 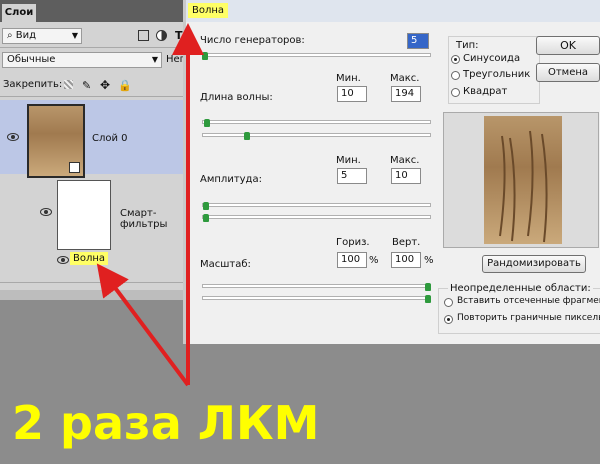 What do you see at coordinates (166, 423) in the screenshot?
I see `instruction-caption: 2 раза ЛКМ` at bounding box center [166, 423].